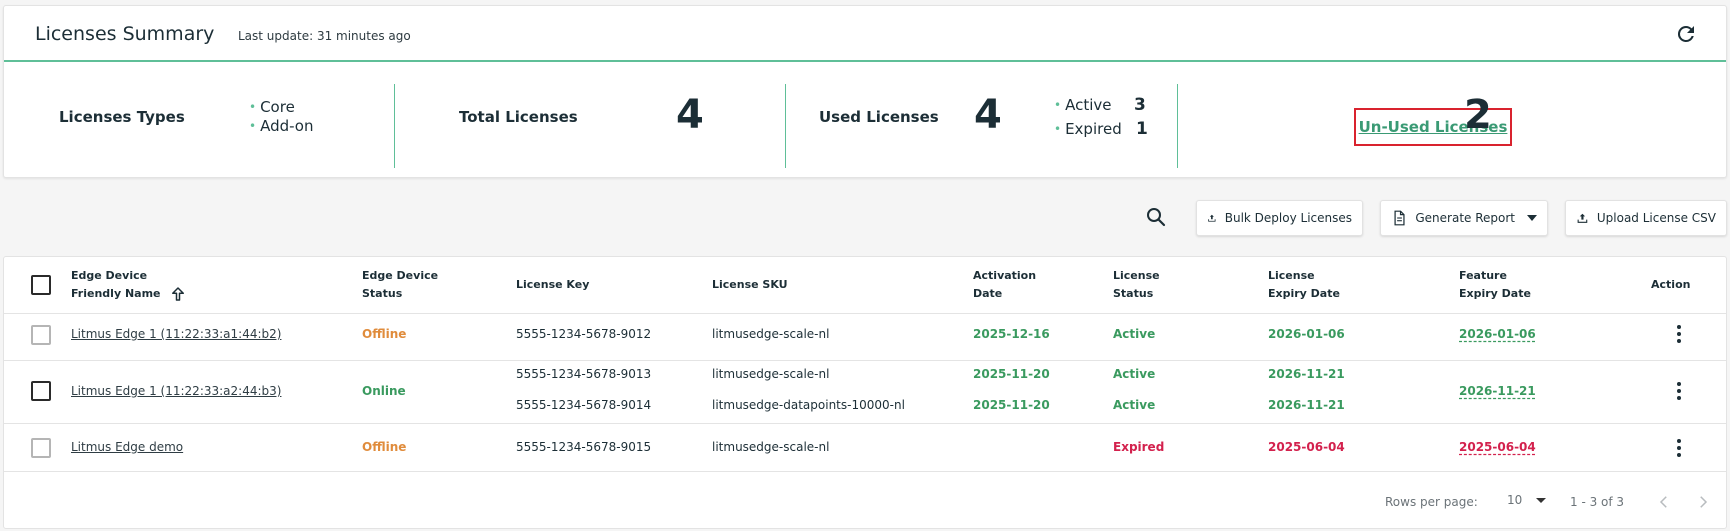 This screenshot has height=531, width=1730. Describe the element at coordinates (690, 115) in the screenshot. I see `total-licenses-value: 4` at that location.